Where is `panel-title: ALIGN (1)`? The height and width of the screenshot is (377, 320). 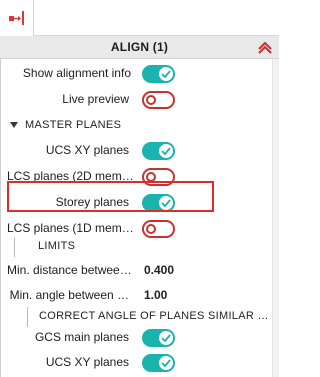 panel-title: ALIGN (1) is located at coordinates (139, 47).